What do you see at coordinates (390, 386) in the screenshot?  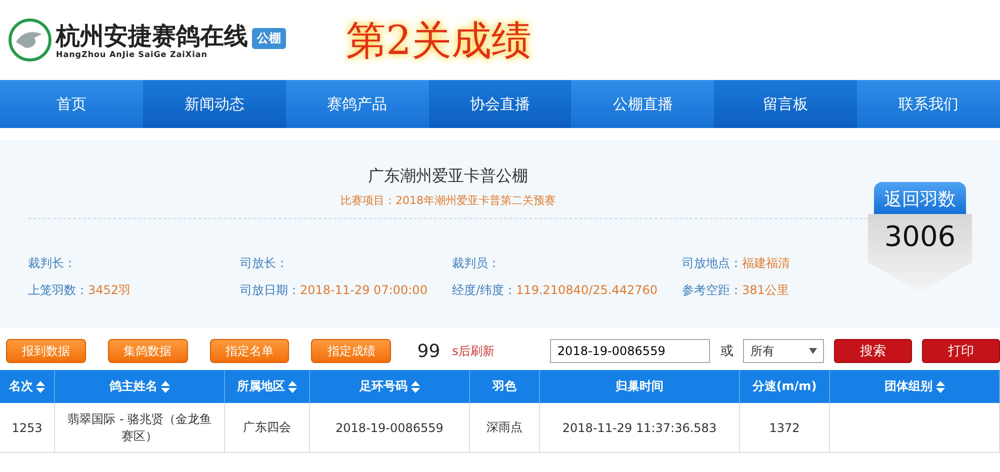 I see `column-header: 足环号码` at bounding box center [390, 386].